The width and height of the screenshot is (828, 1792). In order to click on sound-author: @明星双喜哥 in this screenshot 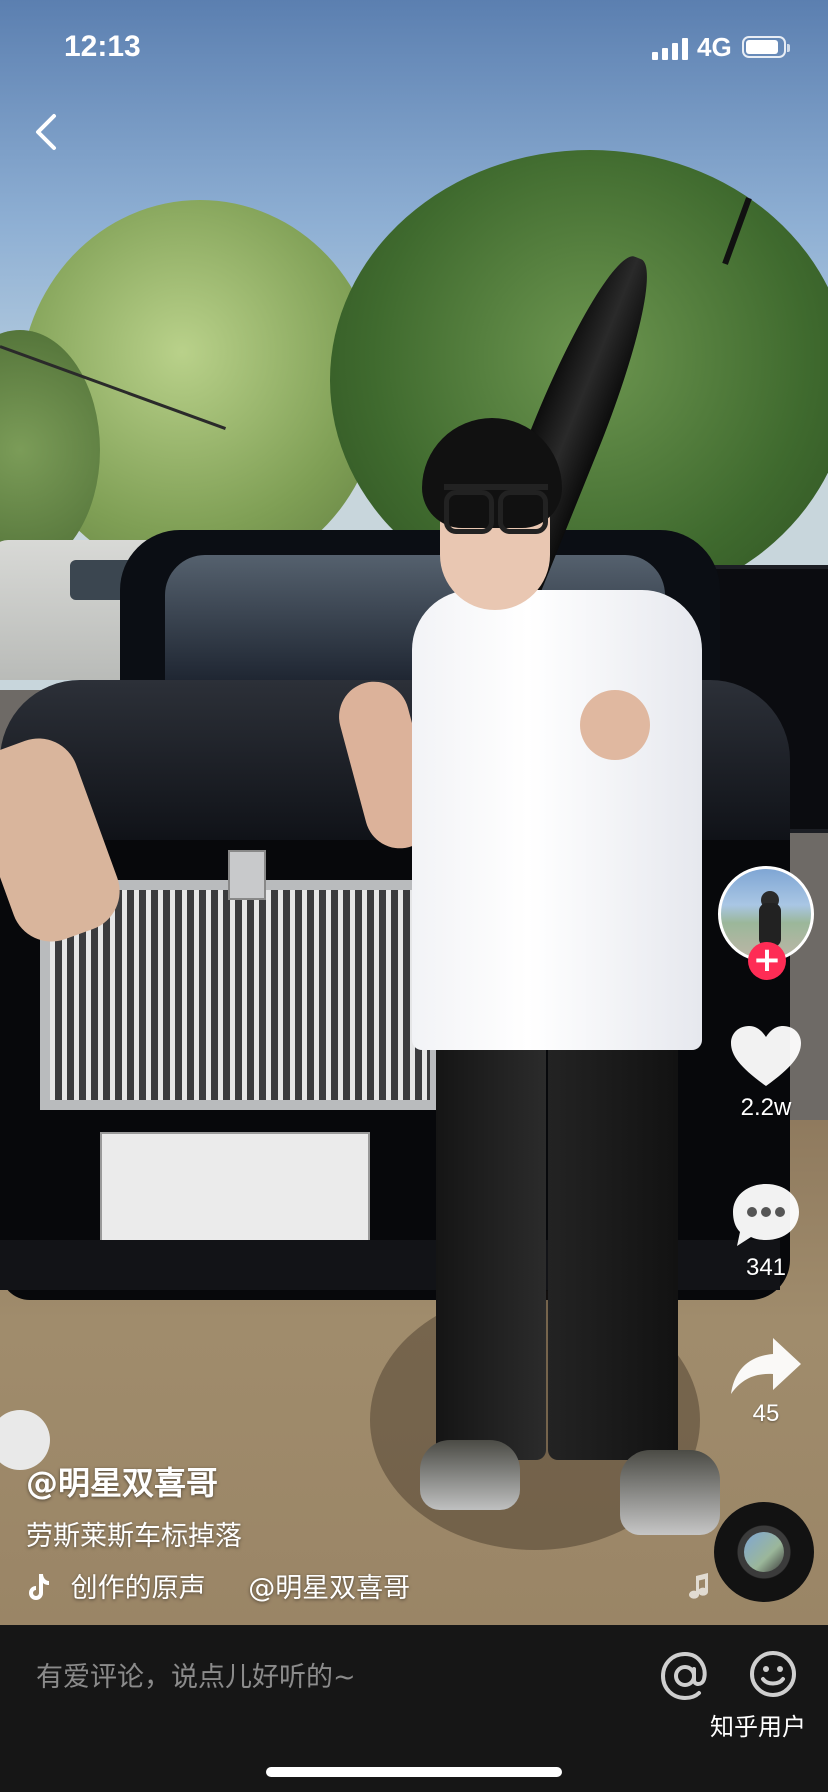, I will do `click(329, 1588)`.